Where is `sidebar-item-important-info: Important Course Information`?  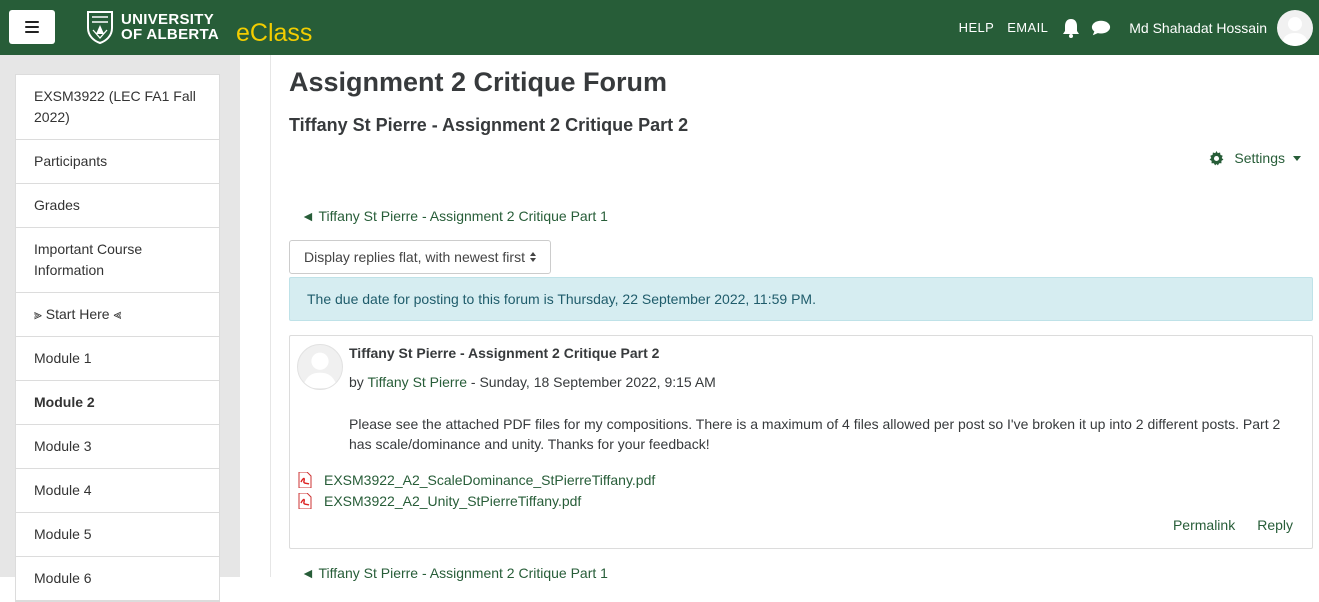 sidebar-item-important-info: Important Course Information is located at coordinates (117, 260).